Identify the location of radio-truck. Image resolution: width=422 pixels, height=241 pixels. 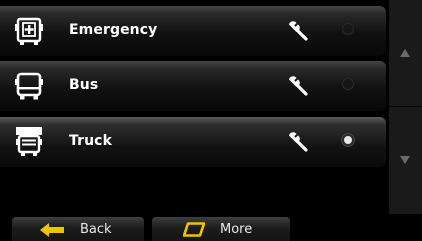
(348, 140).